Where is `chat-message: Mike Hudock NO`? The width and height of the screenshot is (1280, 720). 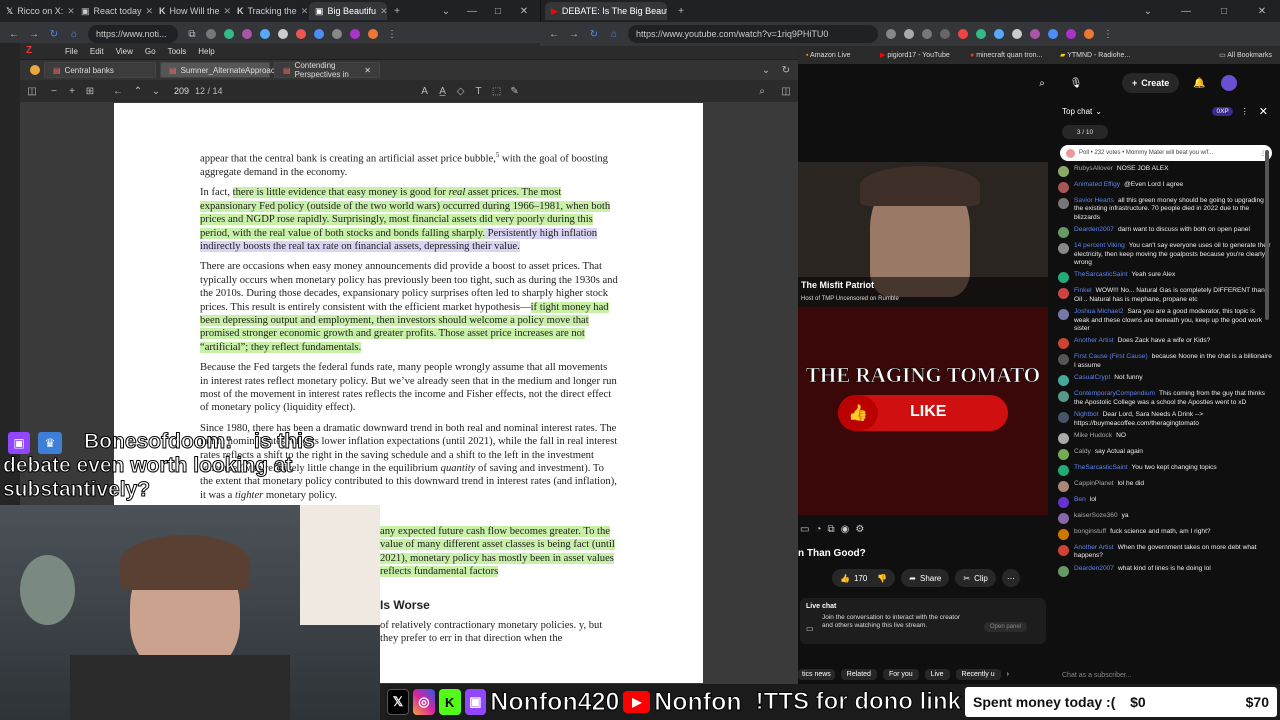
chat-message: Mike Hudock NO is located at coordinates (1165, 438).